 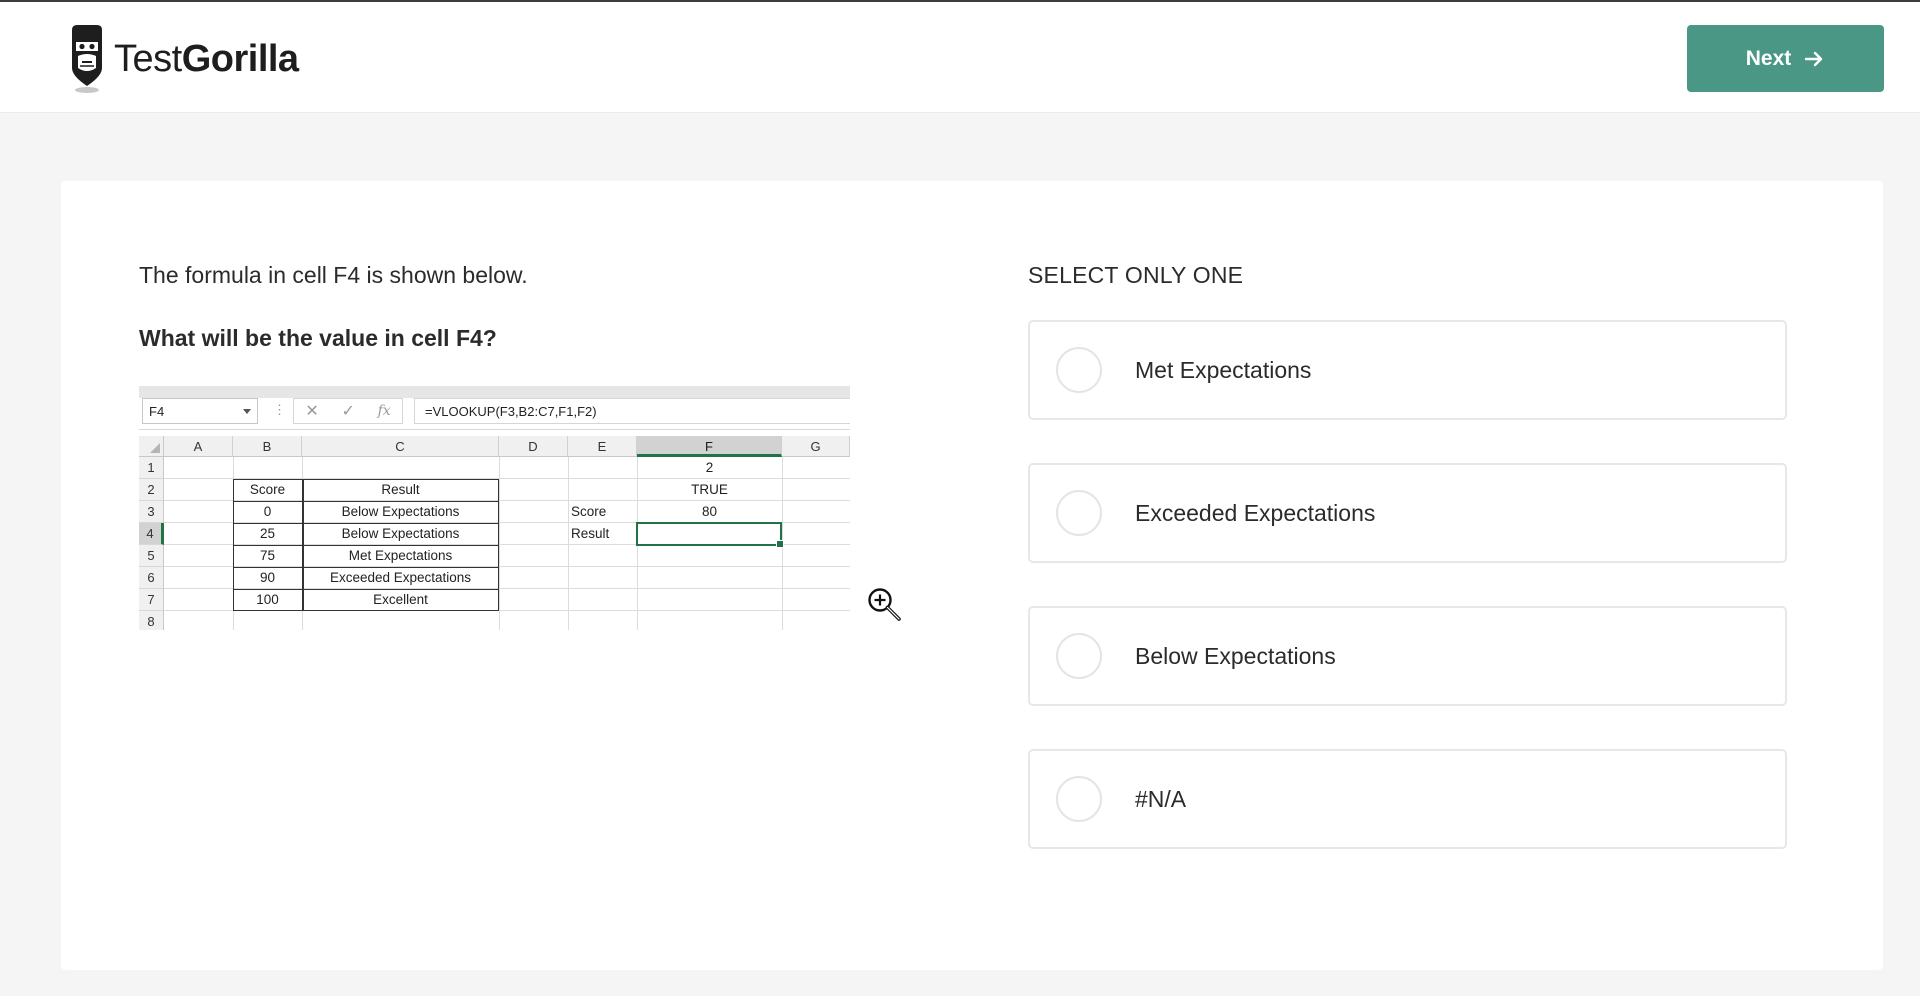 What do you see at coordinates (400, 489) in the screenshot?
I see `cell-c2: Result` at bounding box center [400, 489].